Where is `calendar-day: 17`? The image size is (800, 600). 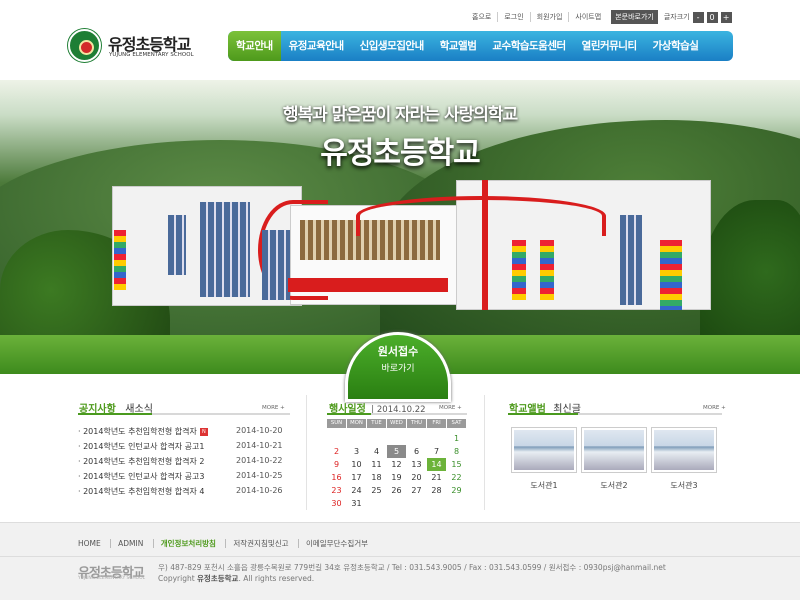 calendar-day: 17 is located at coordinates (356, 477).